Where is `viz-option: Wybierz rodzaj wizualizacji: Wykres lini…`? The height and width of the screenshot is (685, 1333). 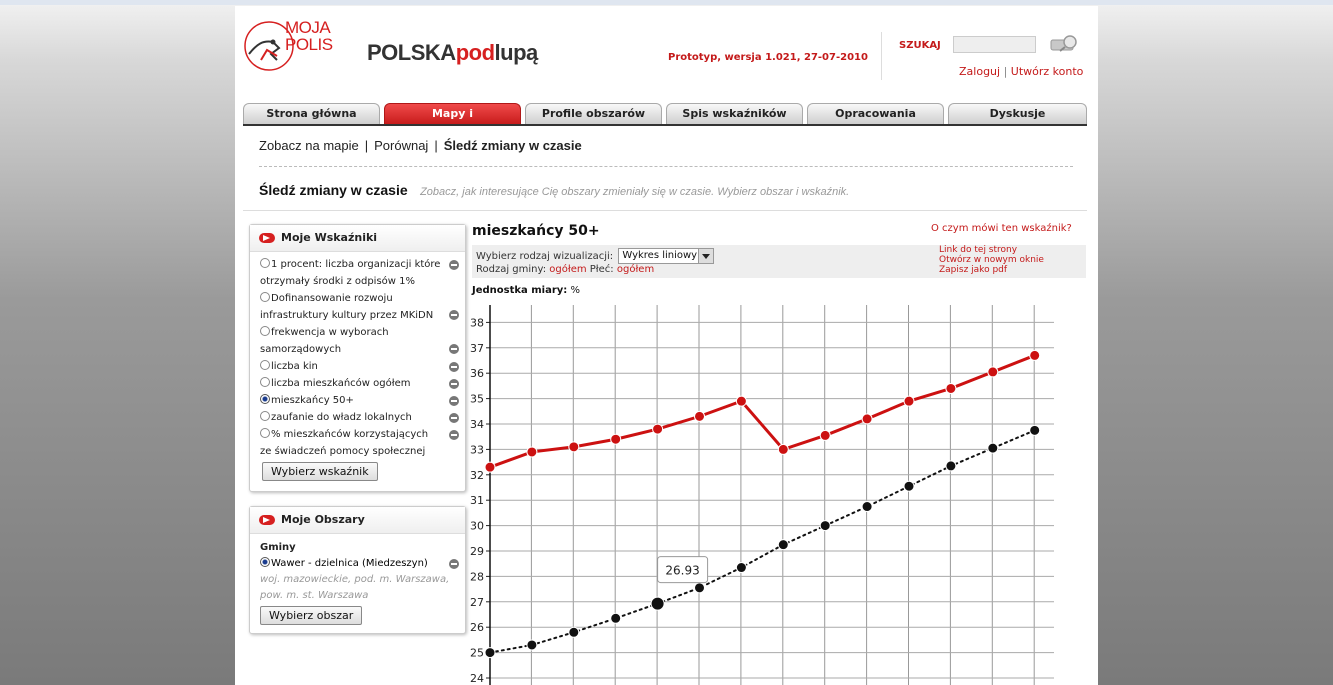 viz-option: Wybierz rodzaj wizualizacji: Wykres lini… is located at coordinates (595, 256).